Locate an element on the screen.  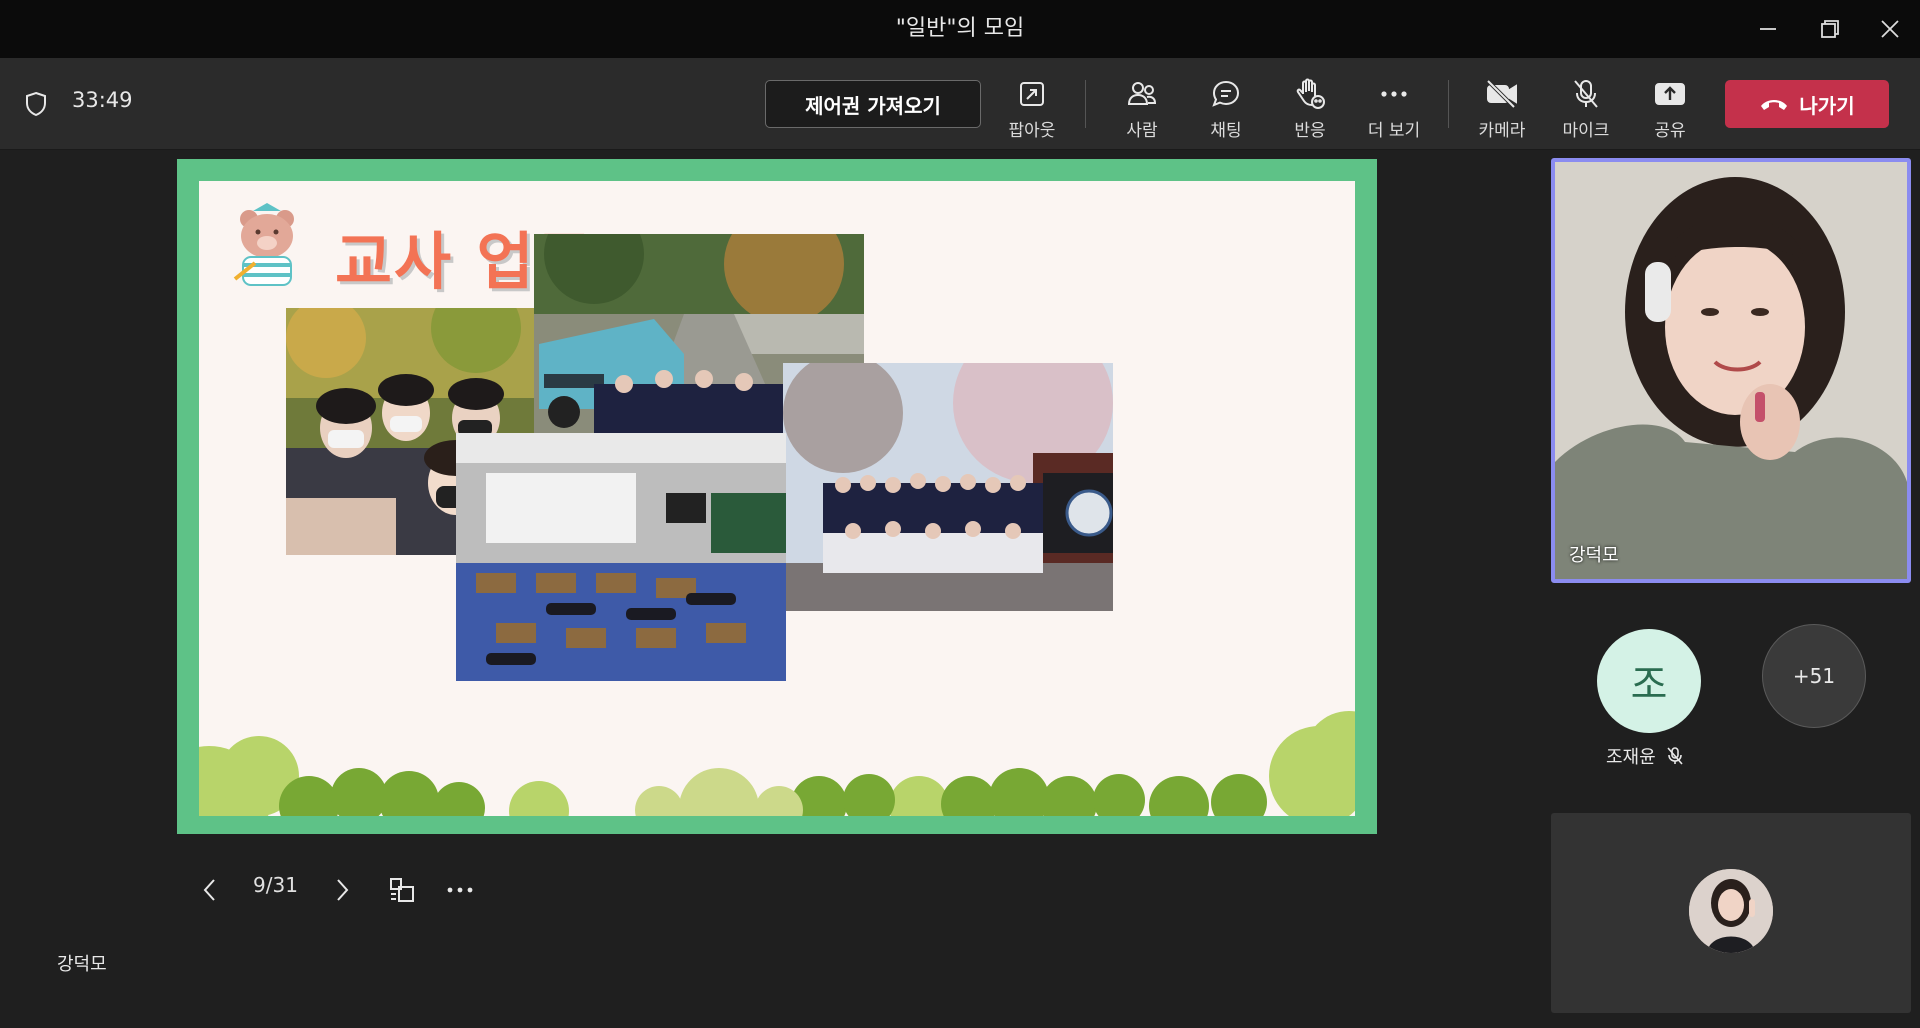
slides-grid-icon is located at coordinates (402, 890).